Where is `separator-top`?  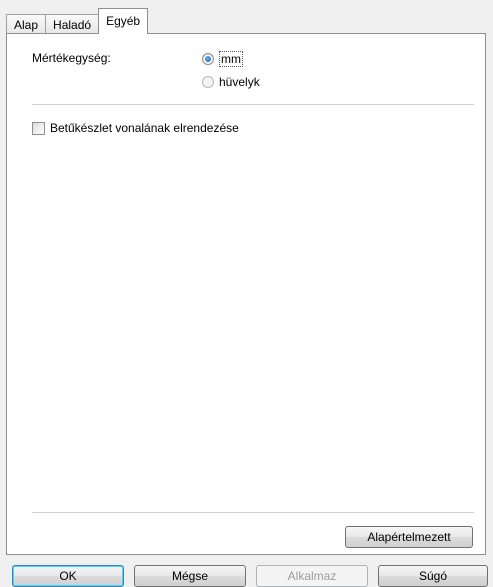
separator-top is located at coordinates (253, 105).